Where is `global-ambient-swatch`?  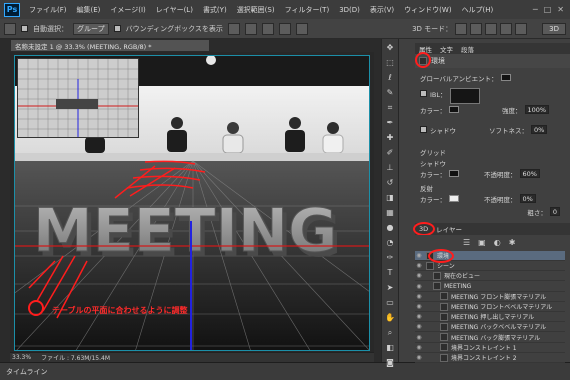 global-ambient-swatch is located at coordinates (505, 77).